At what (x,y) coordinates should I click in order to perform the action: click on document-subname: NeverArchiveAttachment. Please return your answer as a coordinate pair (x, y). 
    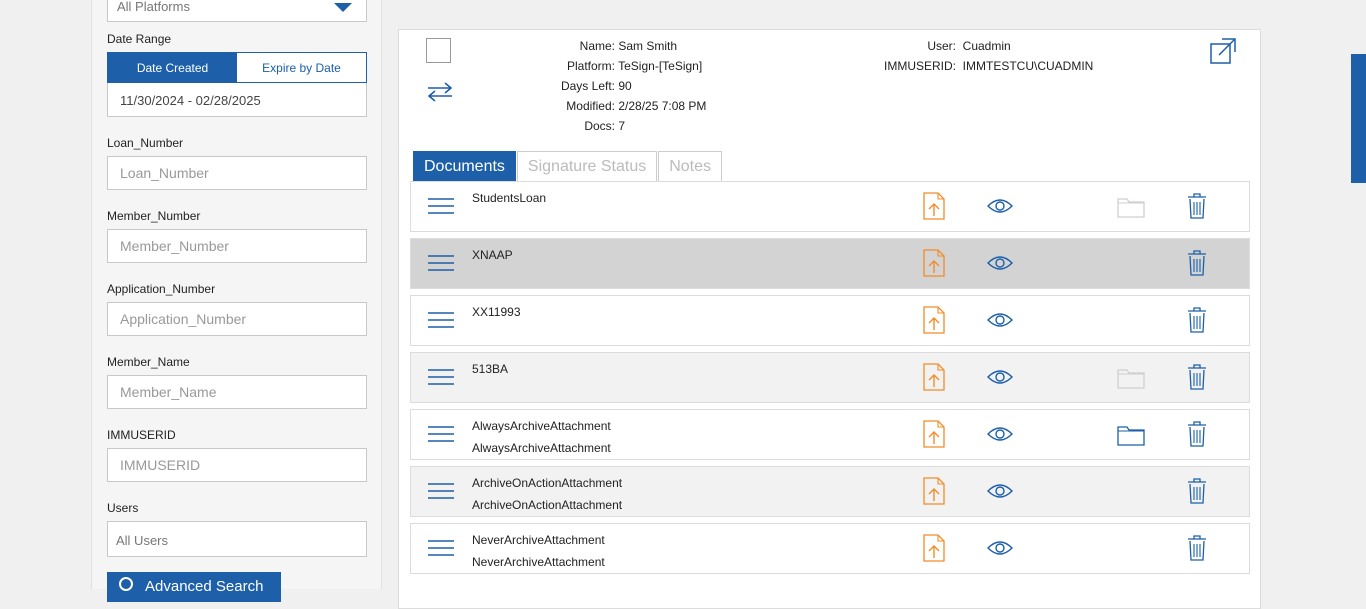
    Looking at the image, I should click on (538, 562).